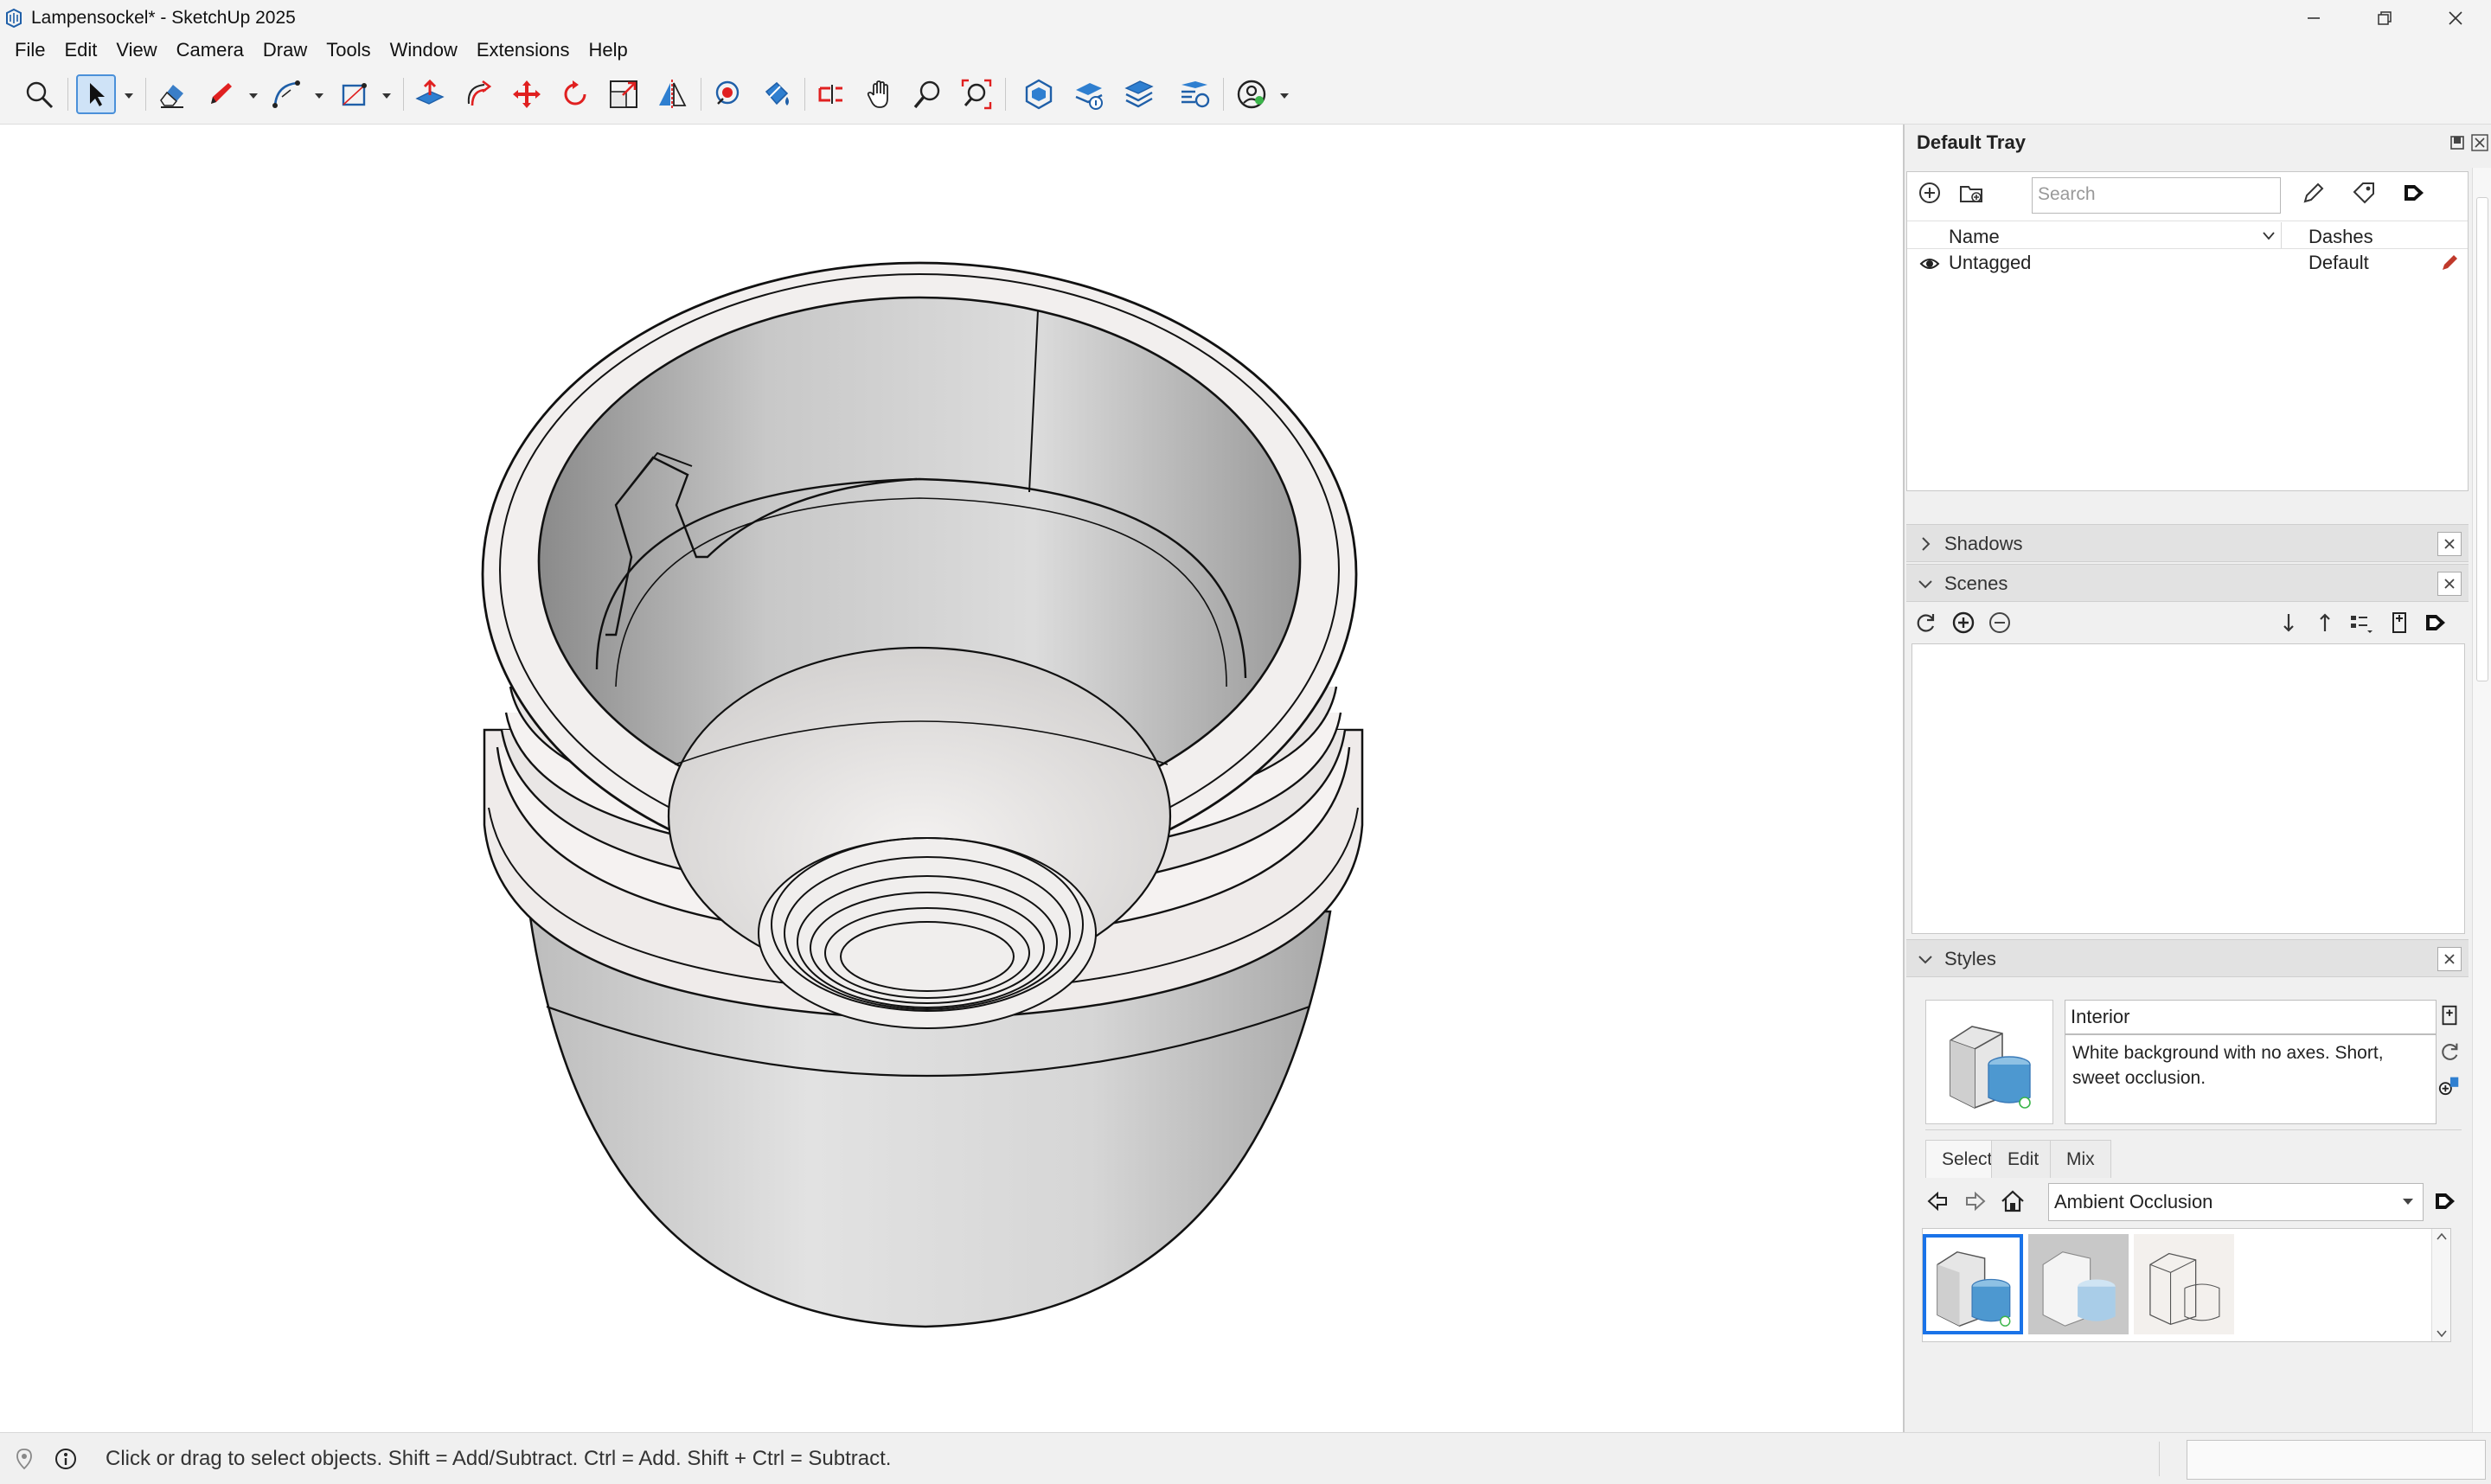 This screenshot has height=1484, width=2491. I want to click on details-arrow-icon, so click(2414, 193).